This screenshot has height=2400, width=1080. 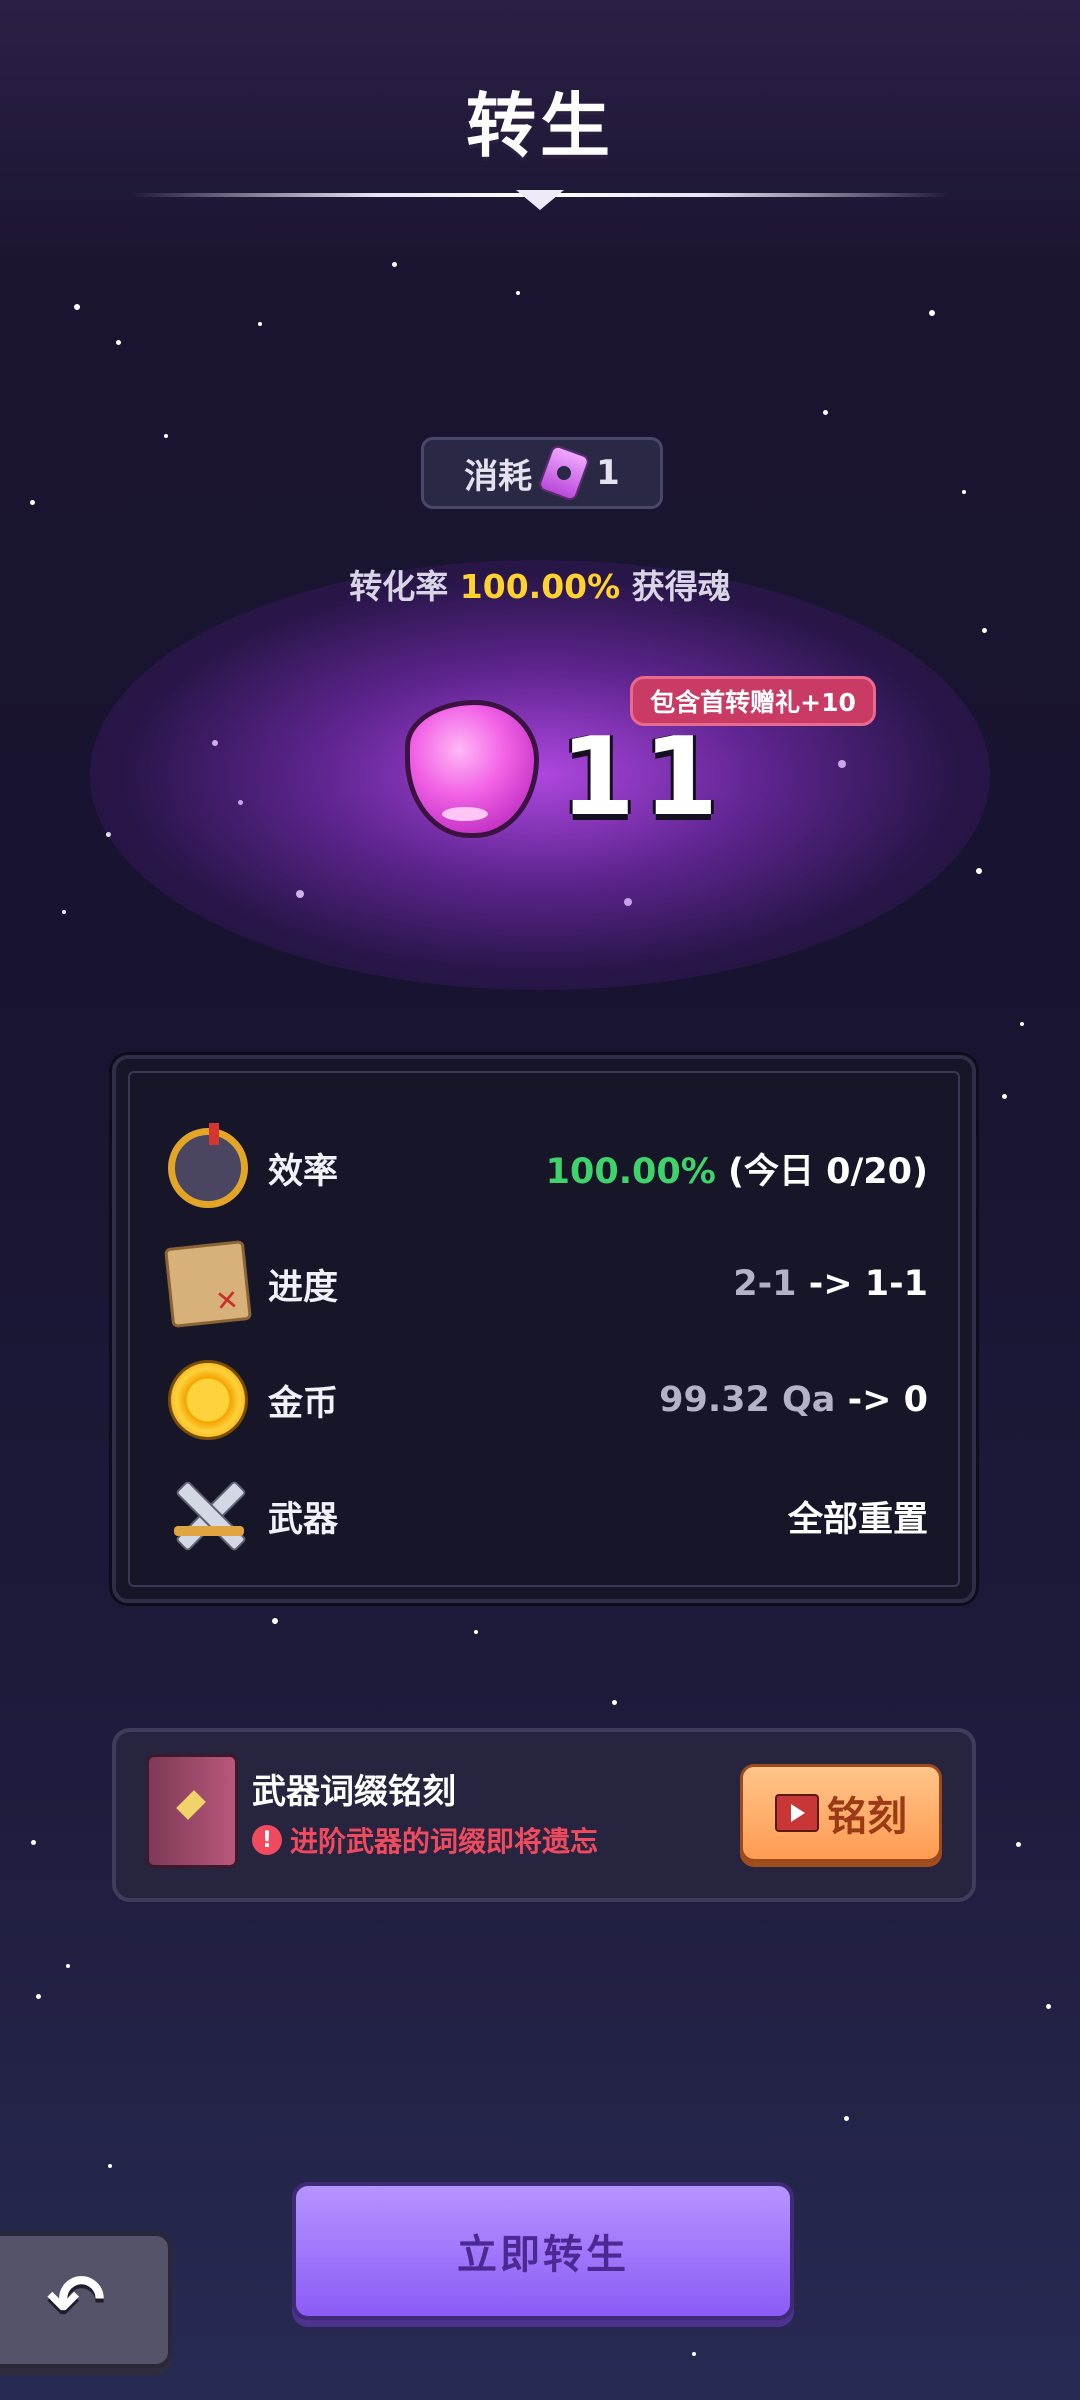 What do you see at coordinates (540, 200) in the screenshot?
I see `title-divider-notch` at bounding box center [540, 200].